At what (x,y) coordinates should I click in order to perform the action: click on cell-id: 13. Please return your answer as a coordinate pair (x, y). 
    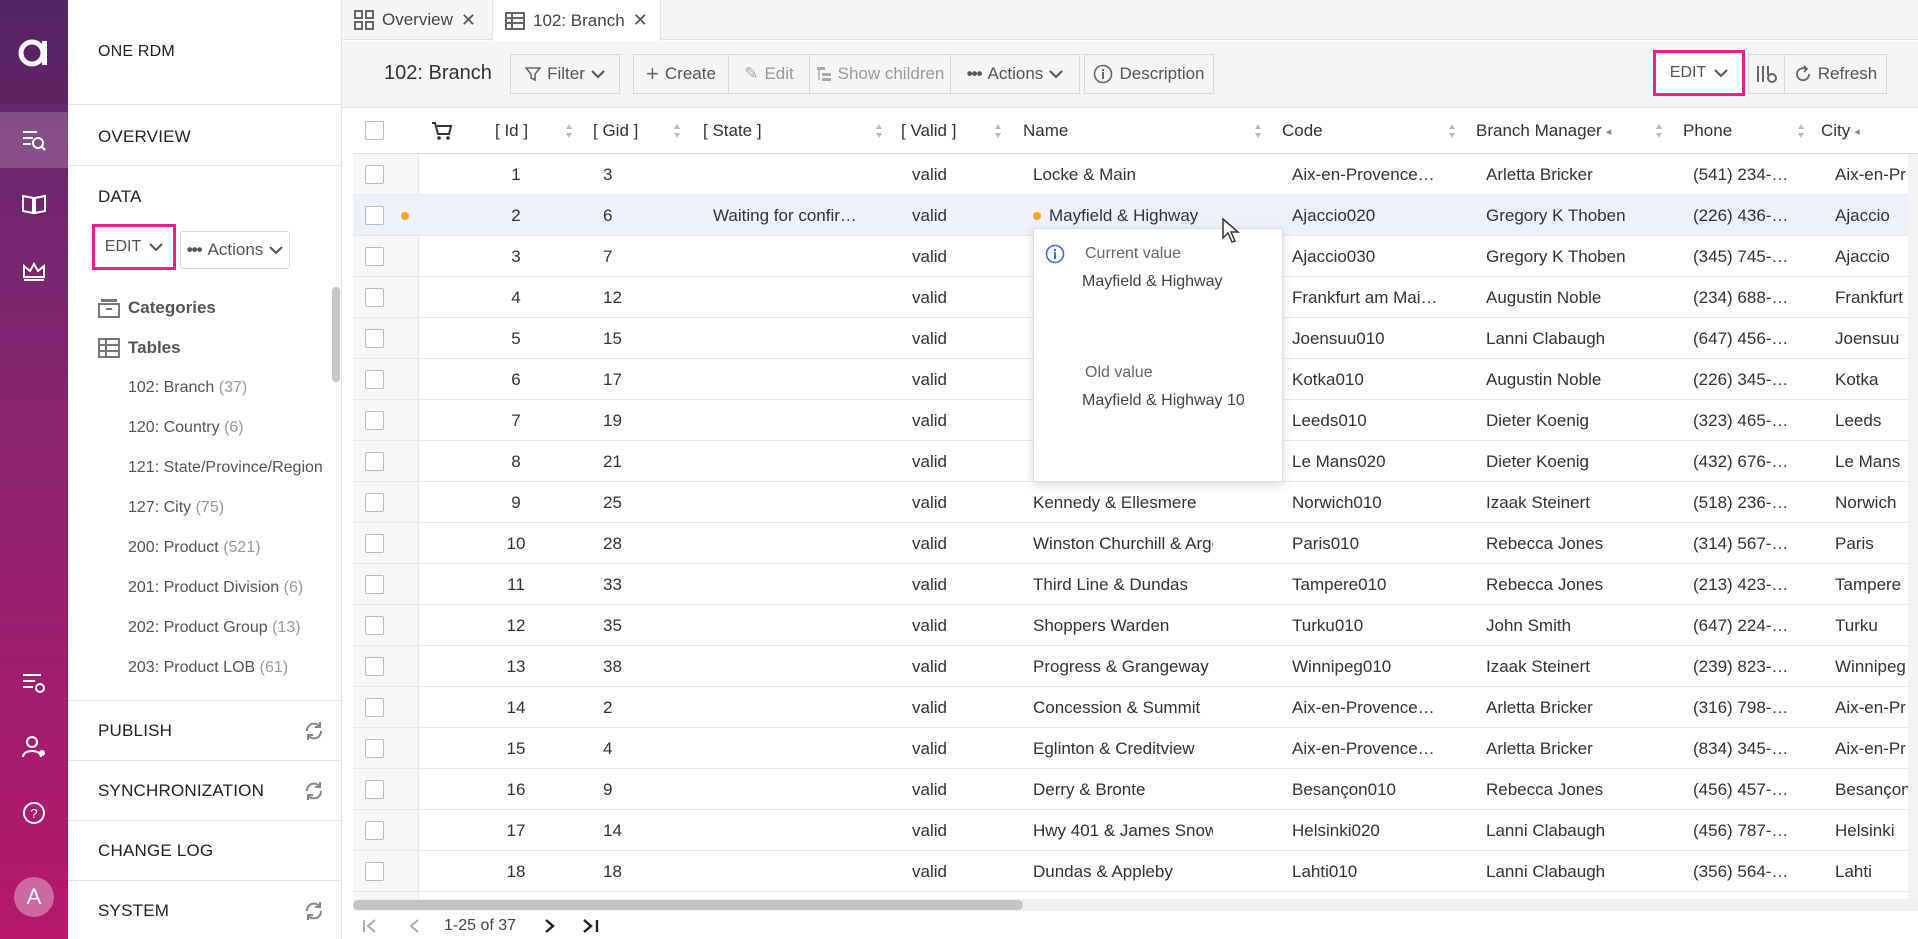
    Looking at the image, I should click on (516, 666).